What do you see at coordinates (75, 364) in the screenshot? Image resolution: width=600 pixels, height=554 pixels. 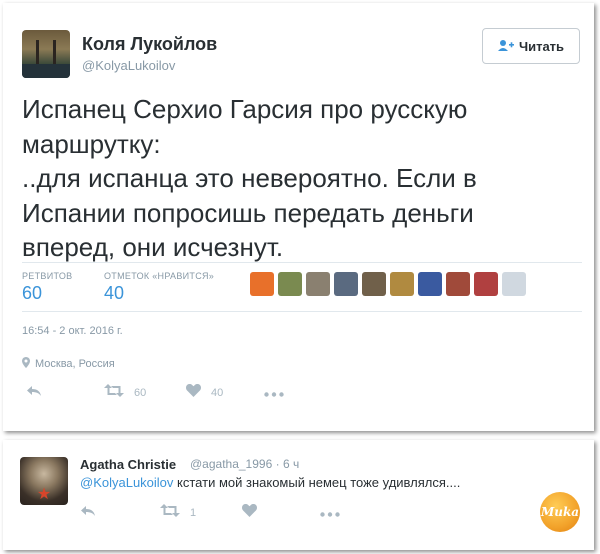 I see `location-label: Москва, Россия` at bounding box center [75, 364].